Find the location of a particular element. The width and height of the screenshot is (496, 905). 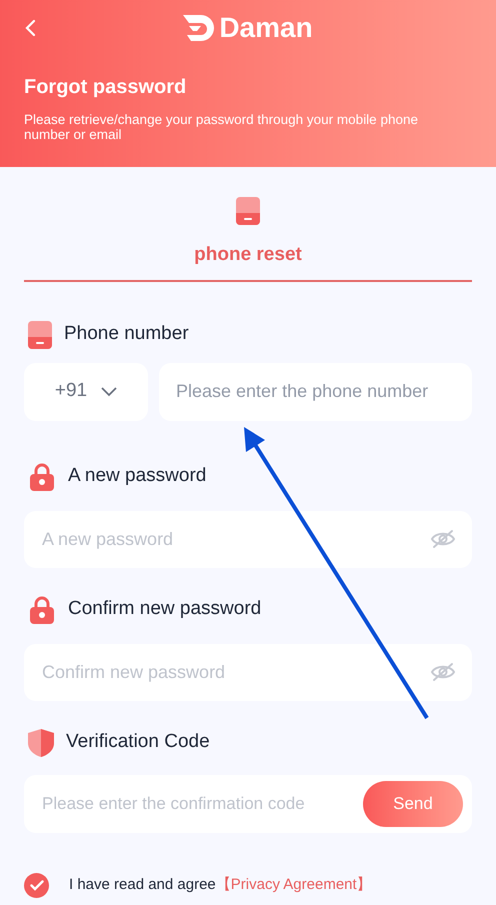

privacy-agreement-link: 【Privacy Agreement】 is located at coordinates (294, 885).